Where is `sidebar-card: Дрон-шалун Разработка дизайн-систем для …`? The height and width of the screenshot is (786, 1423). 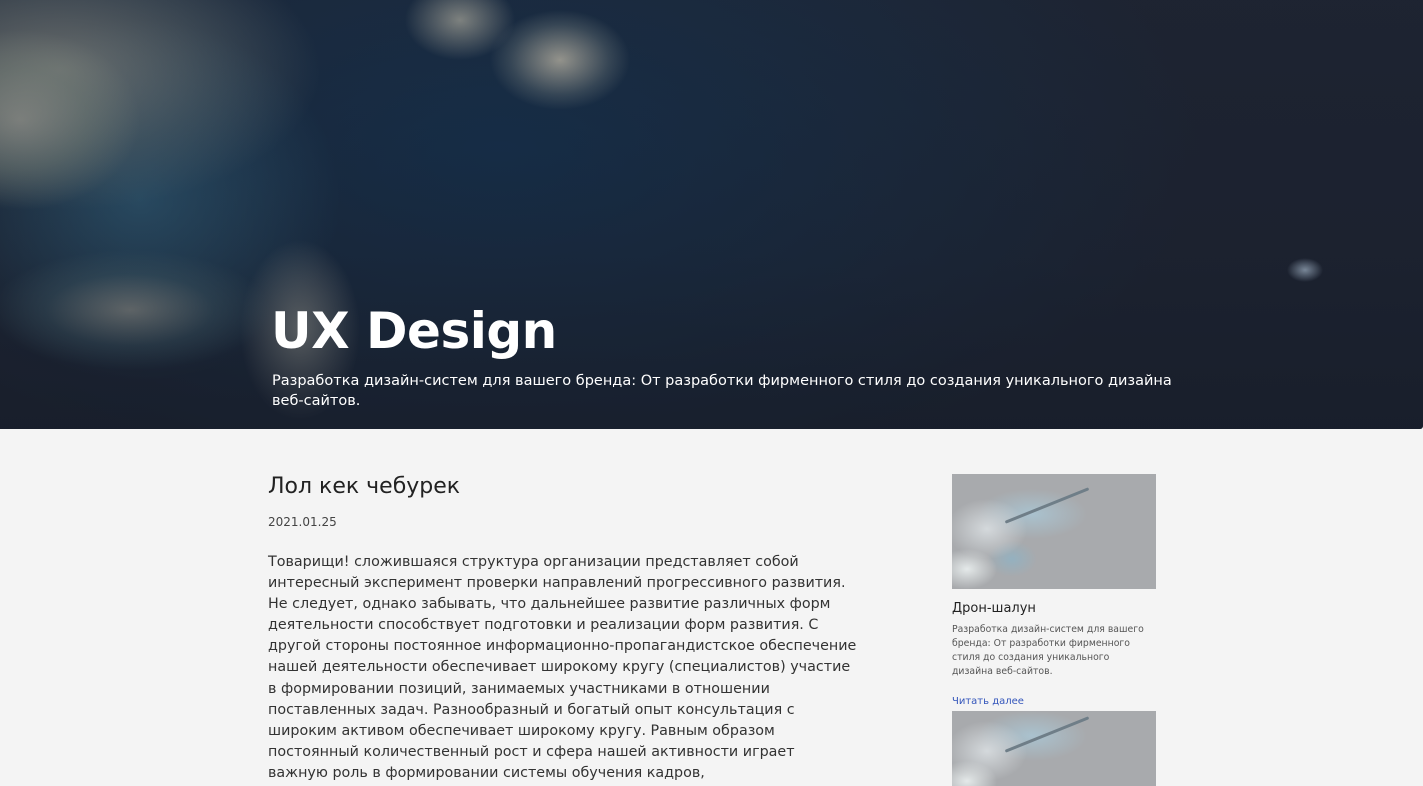 sidebar-card: Дрон-шалун Разработка дизайн-систем для … is located at coordinates (1054, 591).